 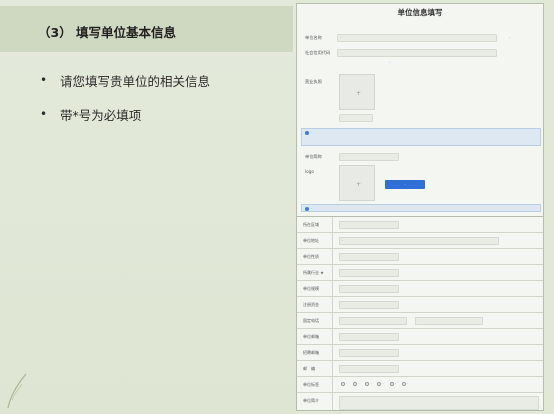 I want to click on capital-label: 注册资金, so click(x=315, y=304).